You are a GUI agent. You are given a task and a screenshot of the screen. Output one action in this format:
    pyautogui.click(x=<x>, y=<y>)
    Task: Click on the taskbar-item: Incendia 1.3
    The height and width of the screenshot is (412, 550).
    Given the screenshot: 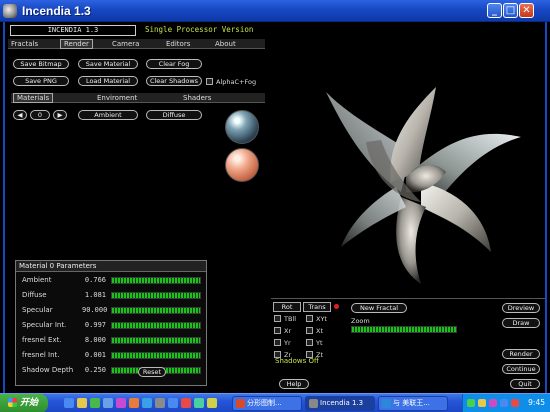 What is the action you would take?
    pyautogui.click(x=340, y=403)
    